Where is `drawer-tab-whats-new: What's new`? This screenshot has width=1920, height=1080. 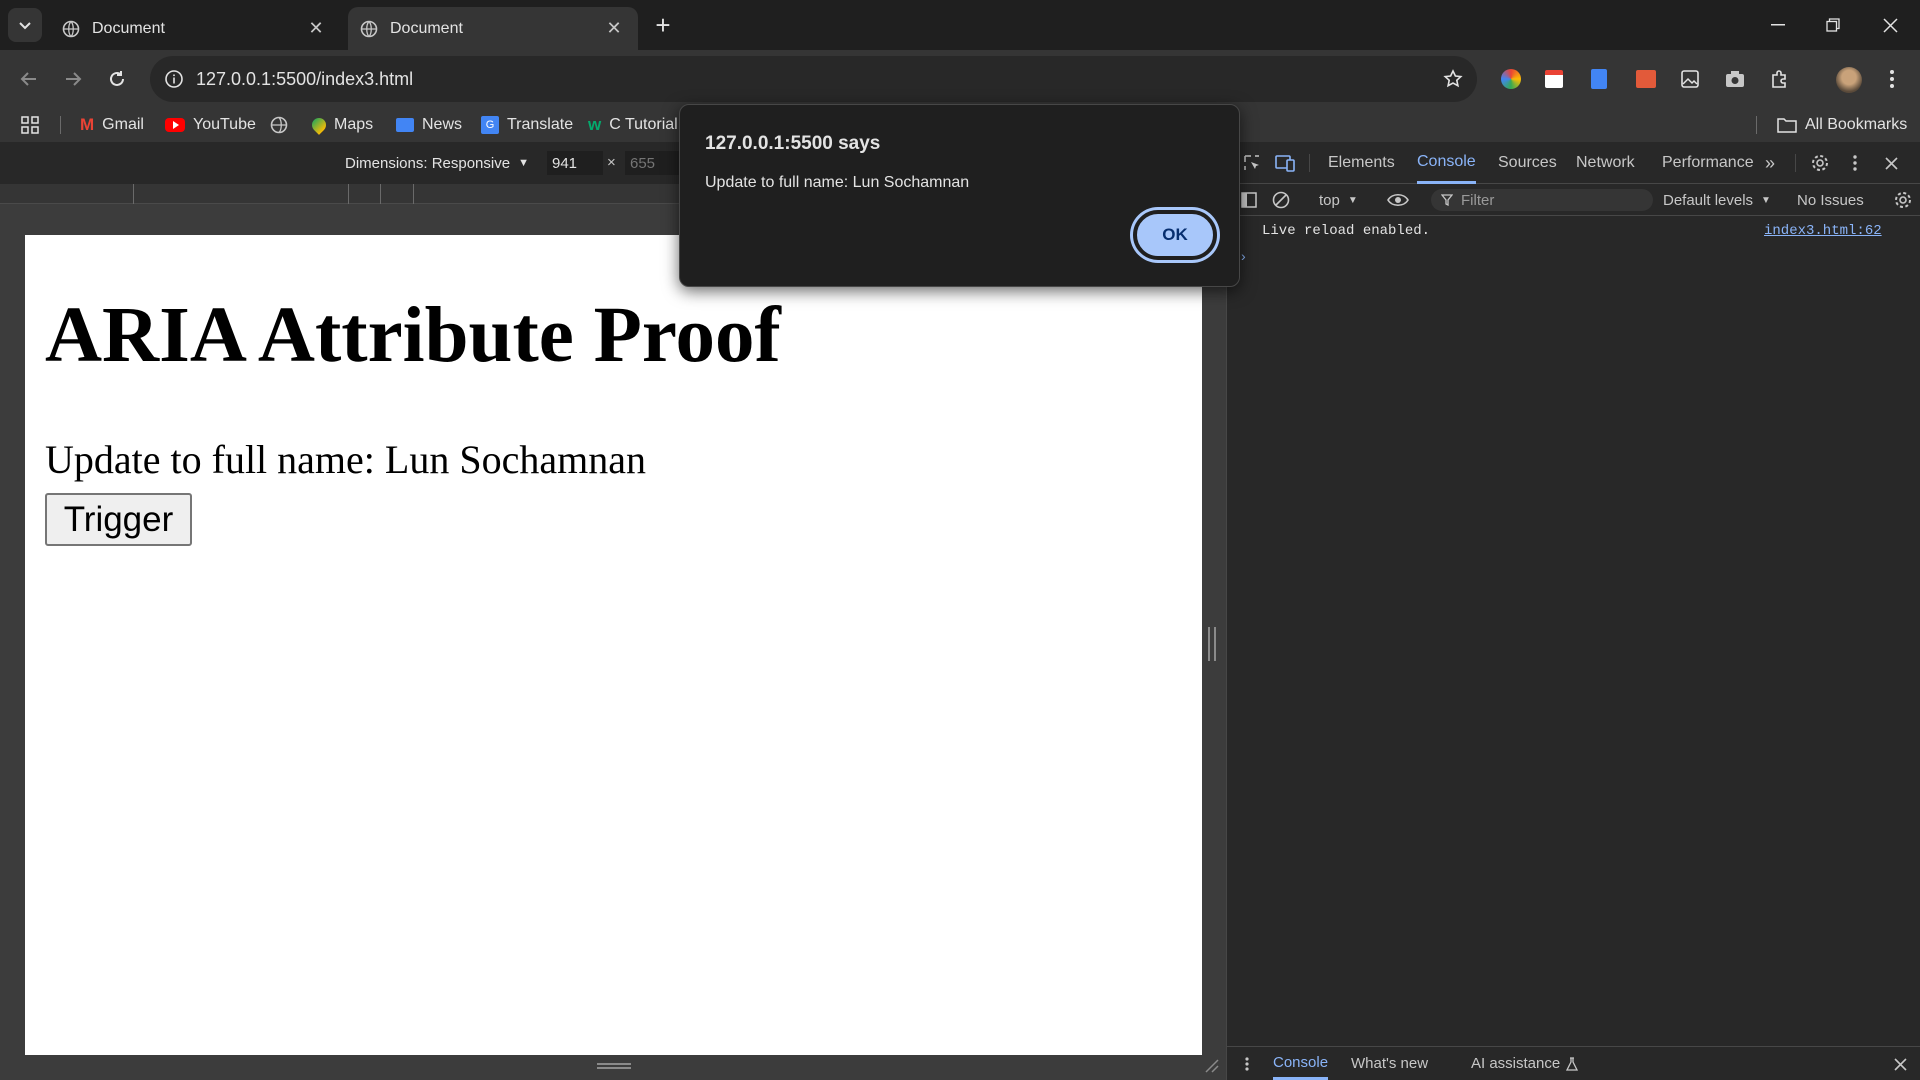
drawer-tab-whats-new: What's new is located at coordinates (1389, 1063).